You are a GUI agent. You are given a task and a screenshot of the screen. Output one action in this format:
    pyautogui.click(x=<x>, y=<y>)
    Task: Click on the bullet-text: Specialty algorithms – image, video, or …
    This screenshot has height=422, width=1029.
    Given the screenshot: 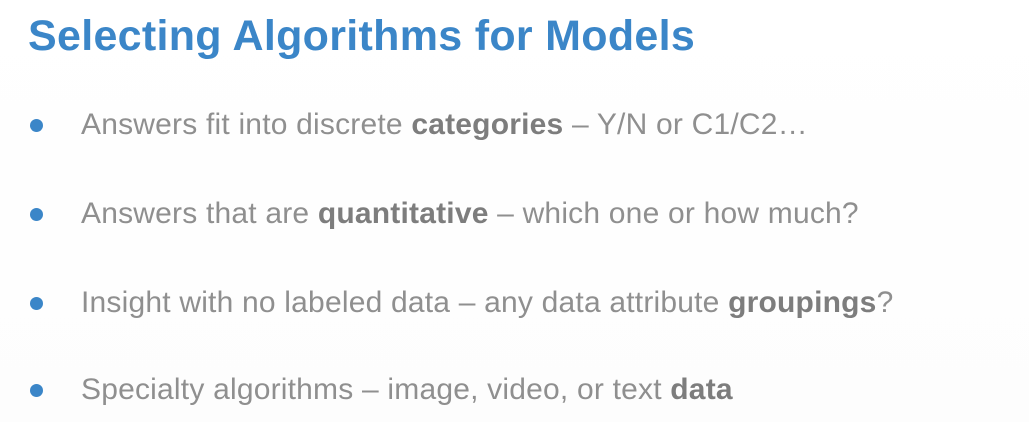 What is the action you would take?
    pyautogui.click(x=407, y=390)
    